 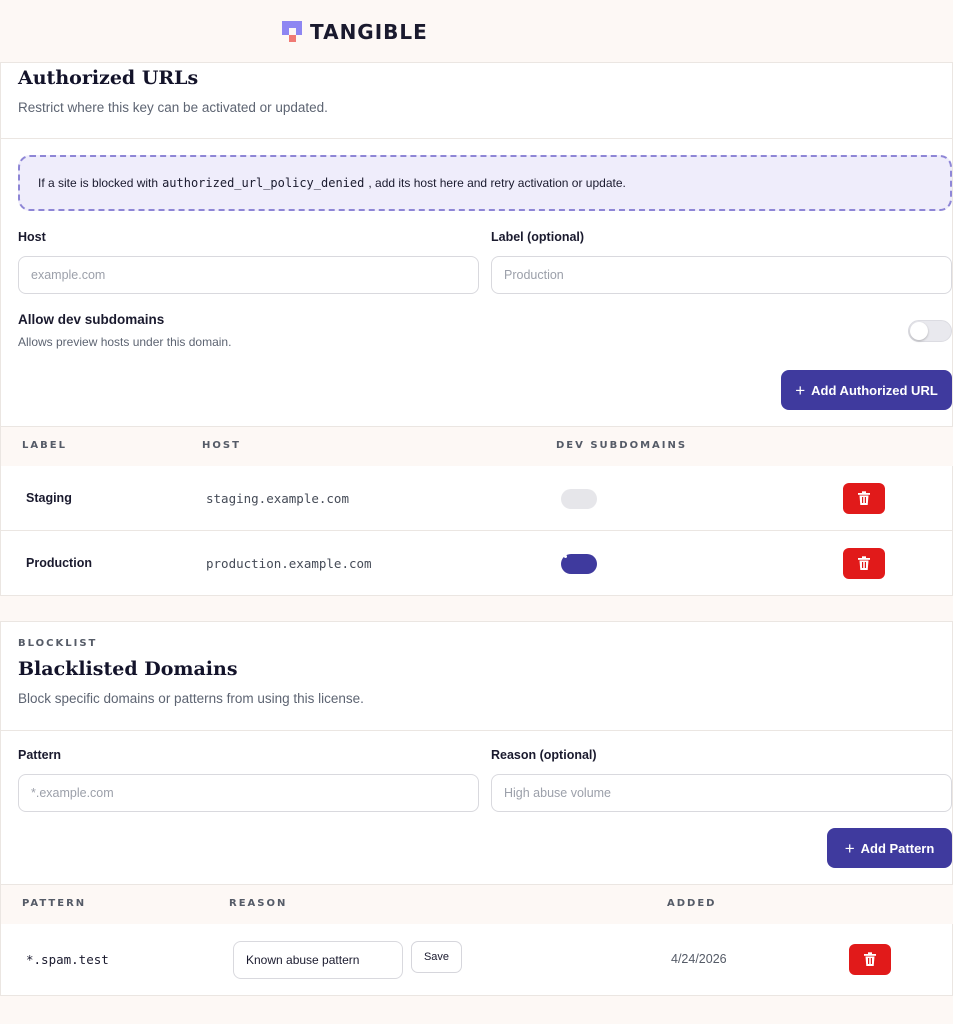 What do you see at coordinates (125, 342) in the screenshot?
I see `dev-subdomains-desc: Allows preview hosts under this domain.` at bounding box center [125, 342].